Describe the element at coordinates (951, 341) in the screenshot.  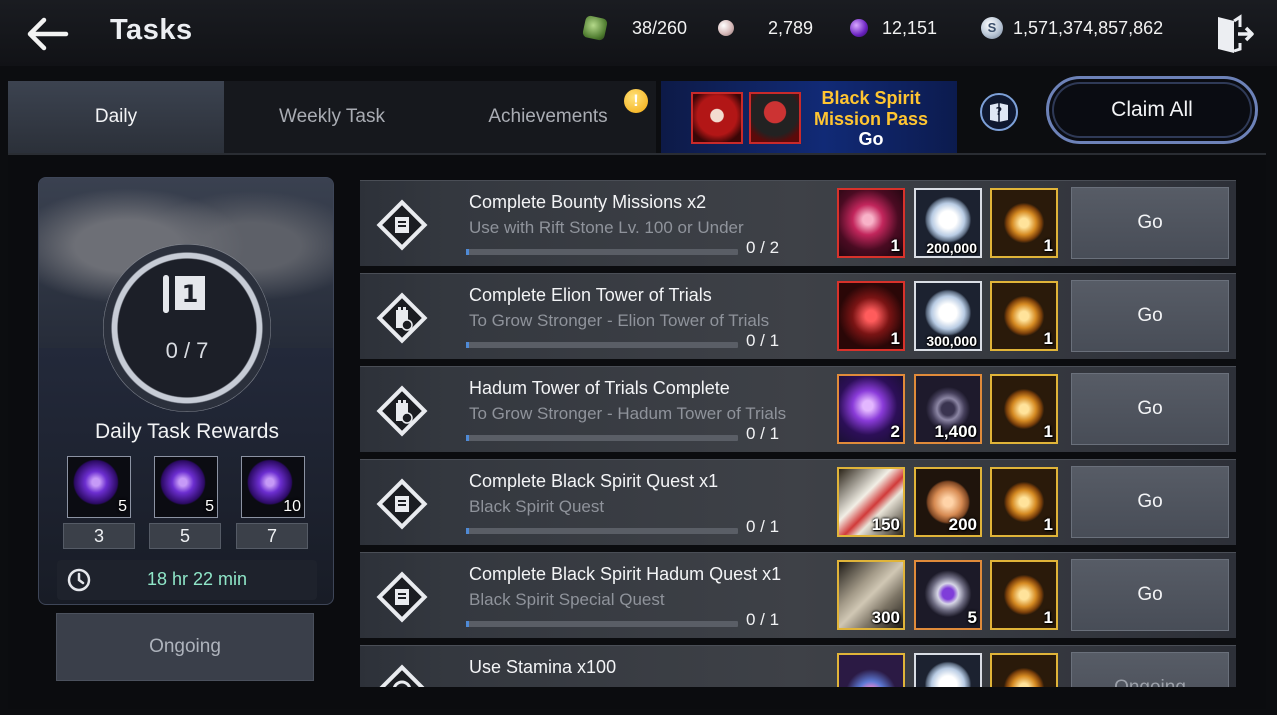
I see `item-quantity: 300,000` at that location.